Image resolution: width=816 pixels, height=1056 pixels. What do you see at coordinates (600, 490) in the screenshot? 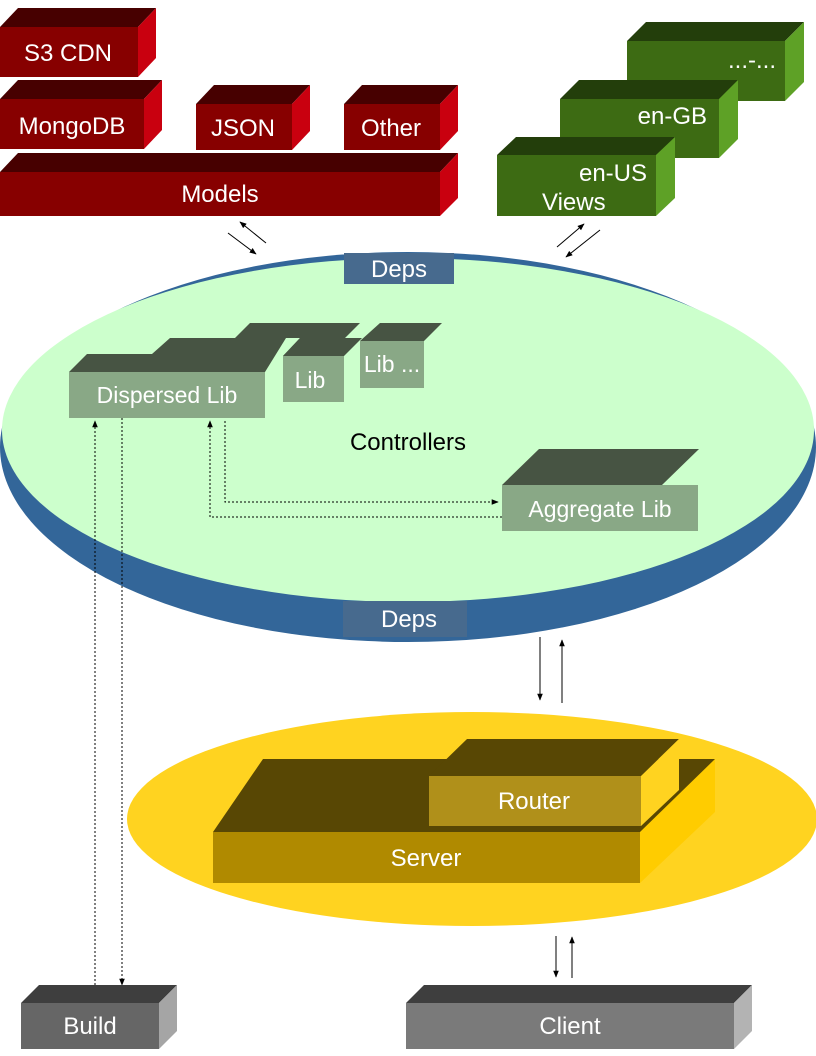
I see `aggregate-lib-box: Aggregate Lib` at bounding box center [600, 490].